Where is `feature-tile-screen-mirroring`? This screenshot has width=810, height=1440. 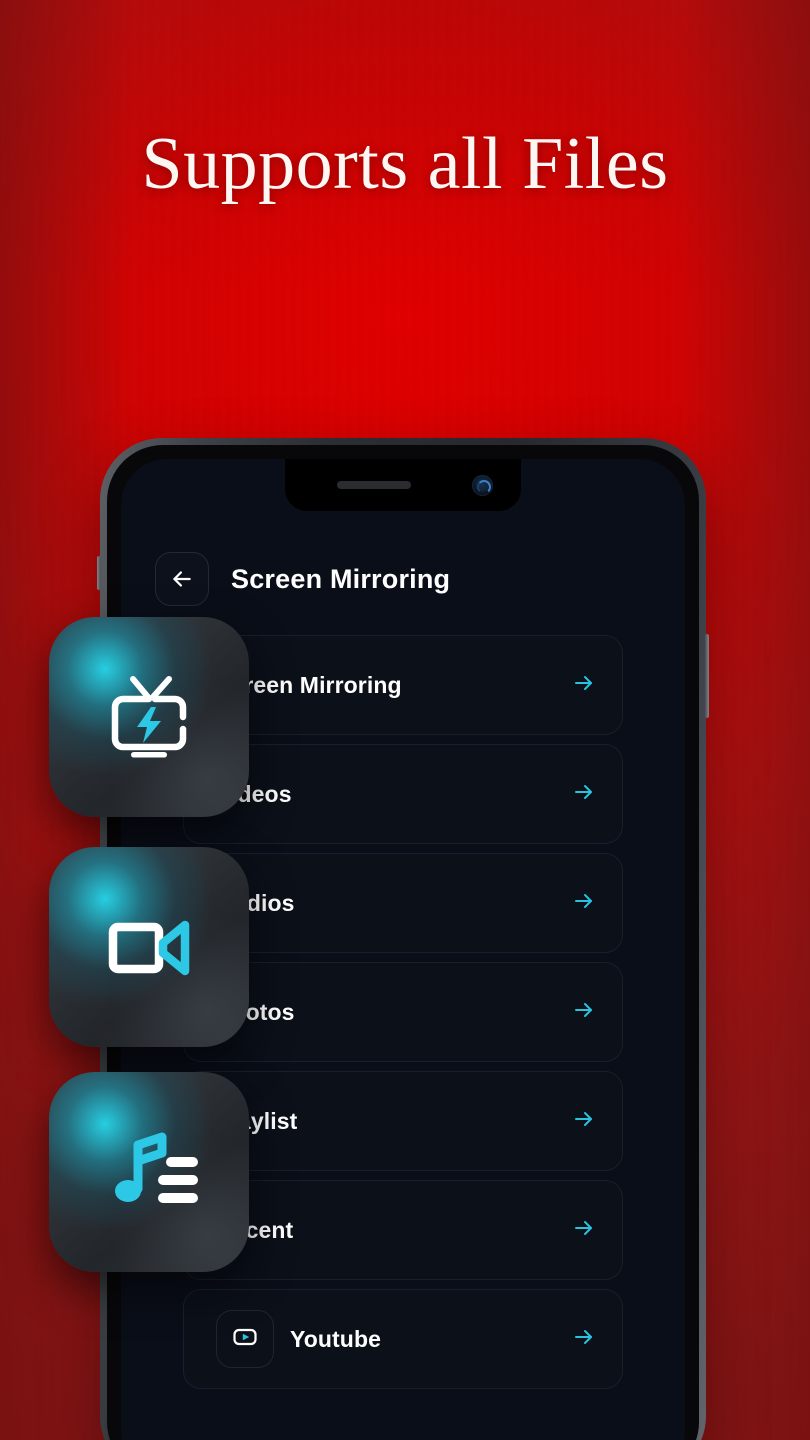
feature-tile-screen-mirroring is located at coordinates (149, 717).